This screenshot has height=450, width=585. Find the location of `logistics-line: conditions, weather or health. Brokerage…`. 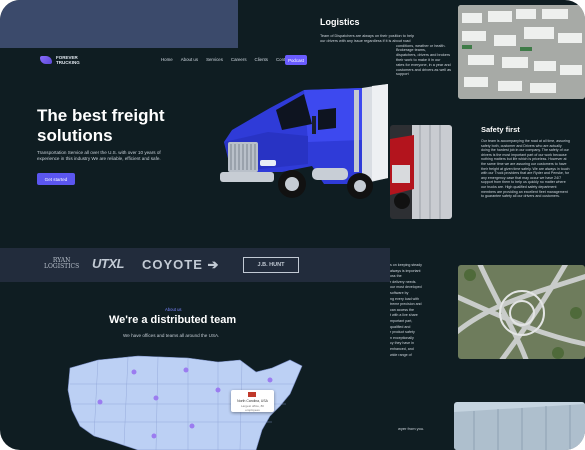

logistics-line: conditions, weather or health. Brokerage… is located at coordinates (421, 48).